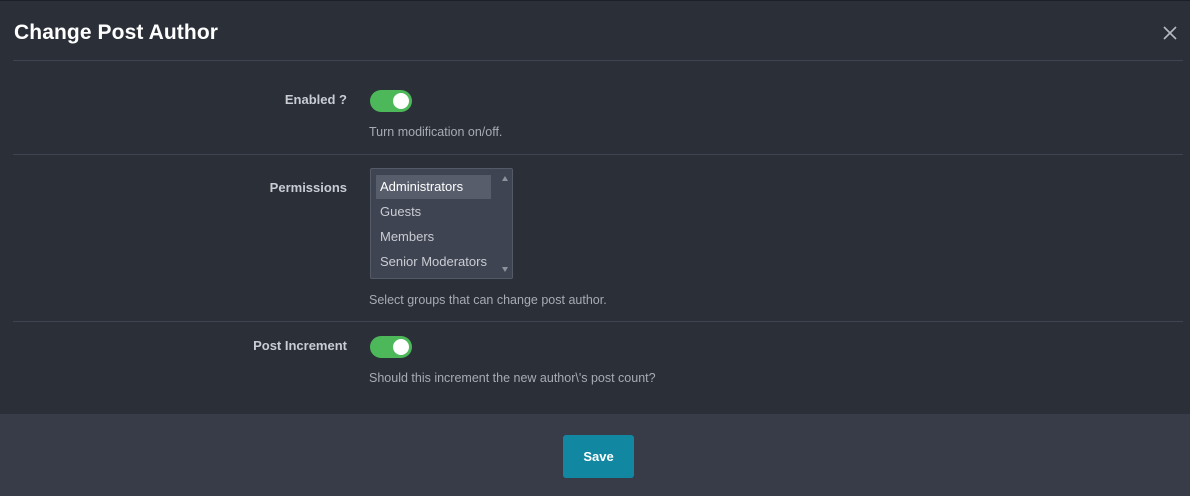 The height and width of the screenshot is (496, 1190). What do you see at coordinates (598, 60) in the screenshot?
I see `header-divider` at bounding box center [598, 60].